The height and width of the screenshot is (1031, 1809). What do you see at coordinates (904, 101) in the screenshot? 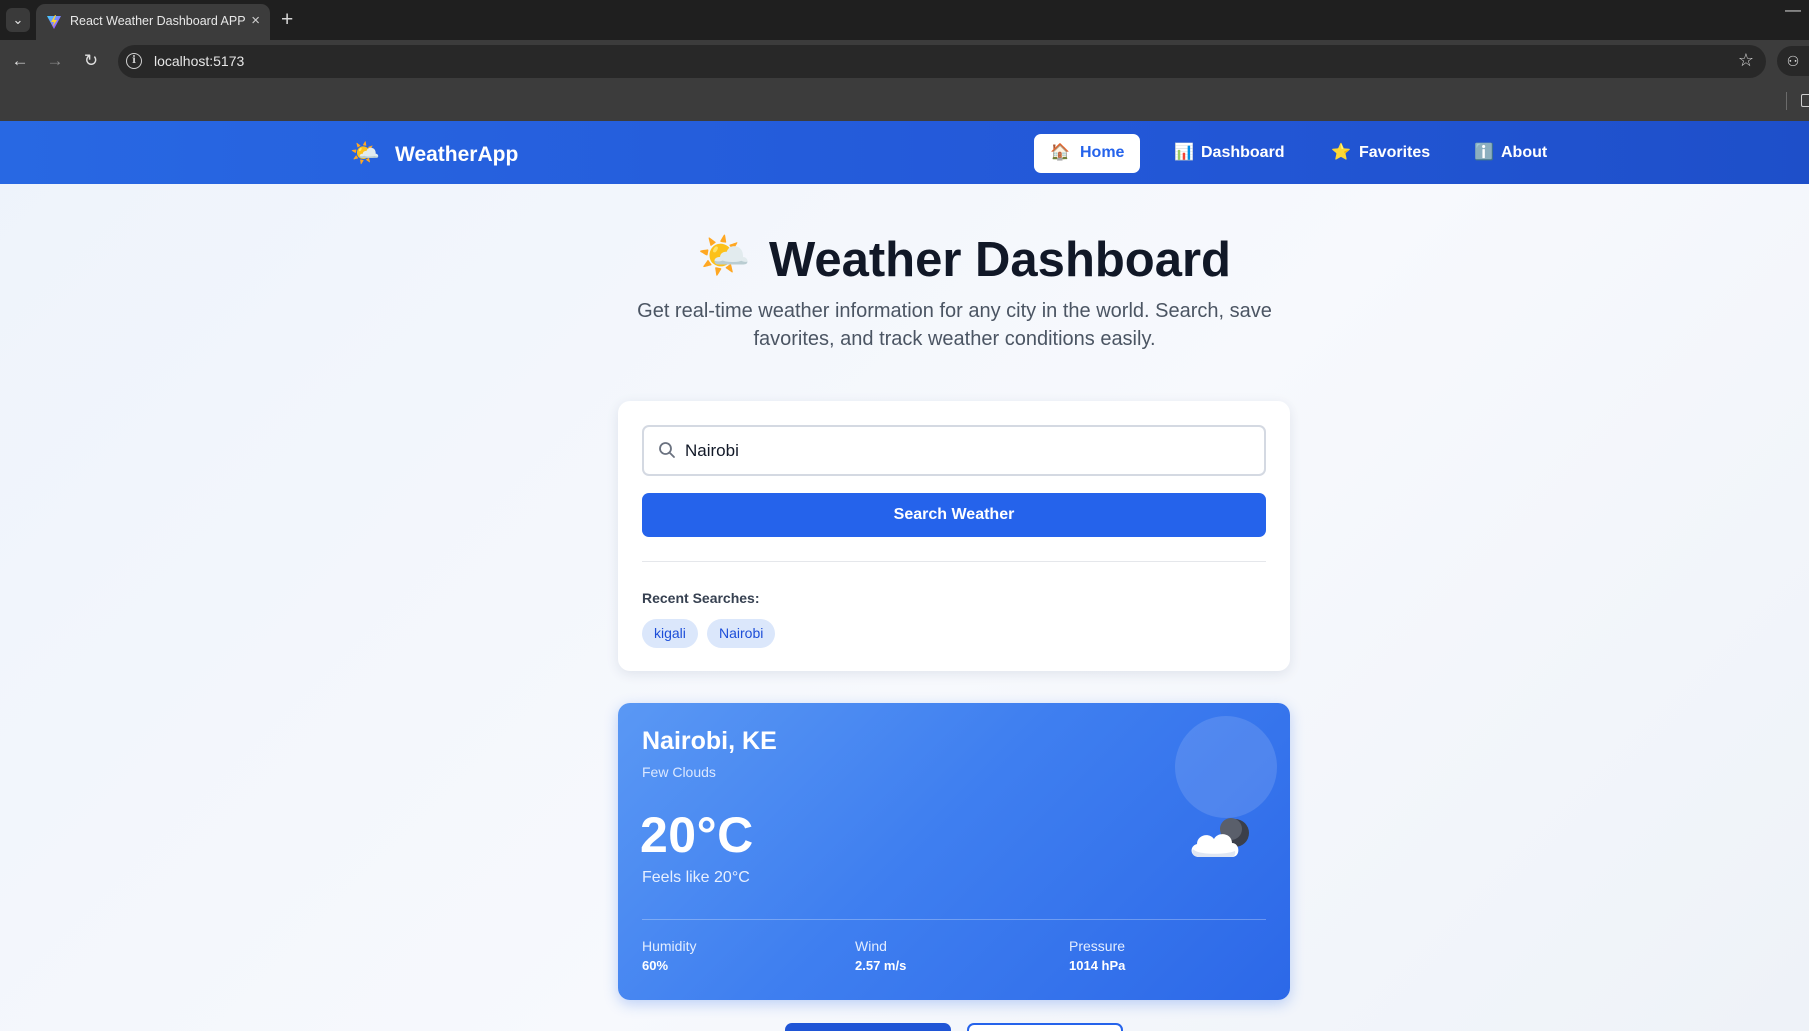
I see `bookmarks-bar` at bounding box center [904, 101].